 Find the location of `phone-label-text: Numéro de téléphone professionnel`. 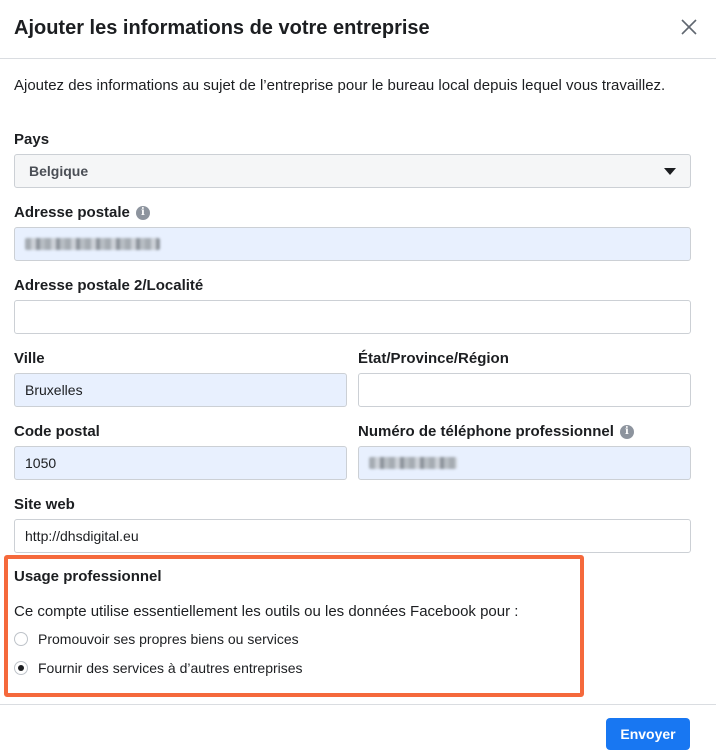

phone-label-text: Numéro de téléphone professionnel is located at coordinates (486, 431).